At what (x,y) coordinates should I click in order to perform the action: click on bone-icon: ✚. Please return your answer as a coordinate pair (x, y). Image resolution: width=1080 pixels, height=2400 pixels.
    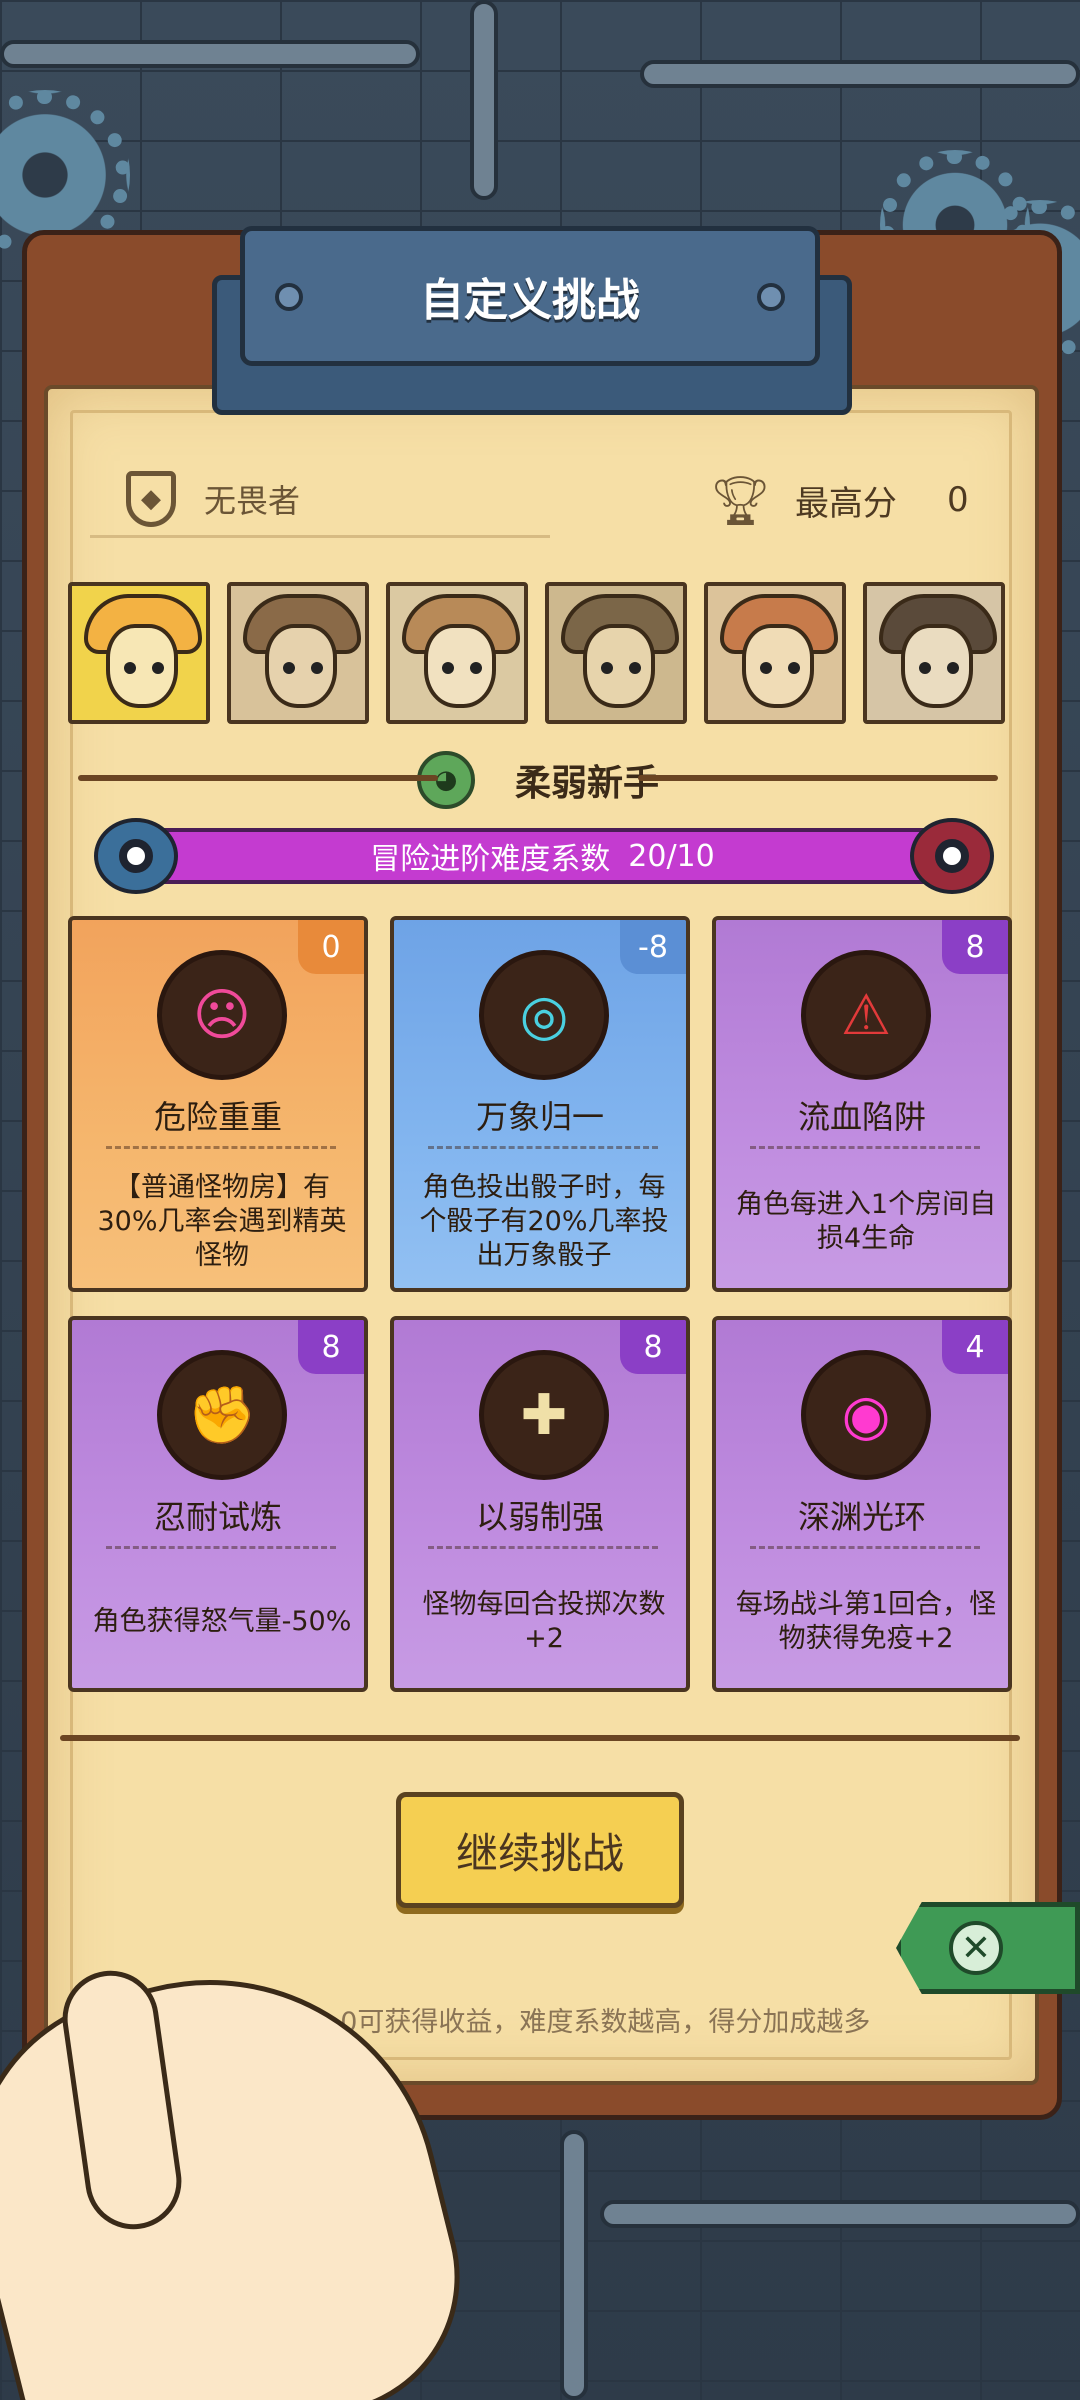
    Looking at the image, I should click on (544, 1415).